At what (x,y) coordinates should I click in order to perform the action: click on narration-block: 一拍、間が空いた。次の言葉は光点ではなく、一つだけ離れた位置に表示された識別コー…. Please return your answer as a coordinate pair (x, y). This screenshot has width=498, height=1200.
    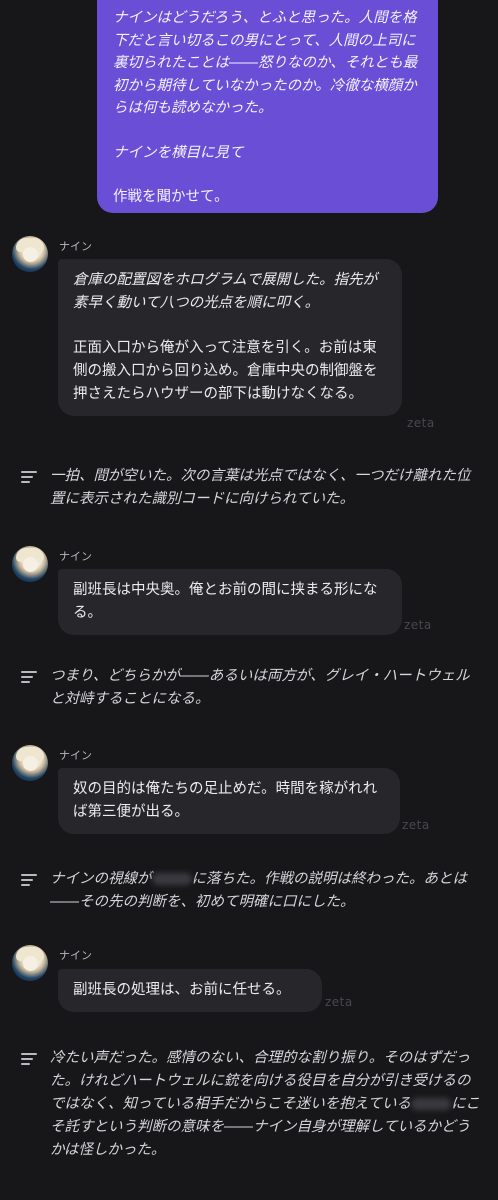
    Looking at the image, I should click on (251, 488).